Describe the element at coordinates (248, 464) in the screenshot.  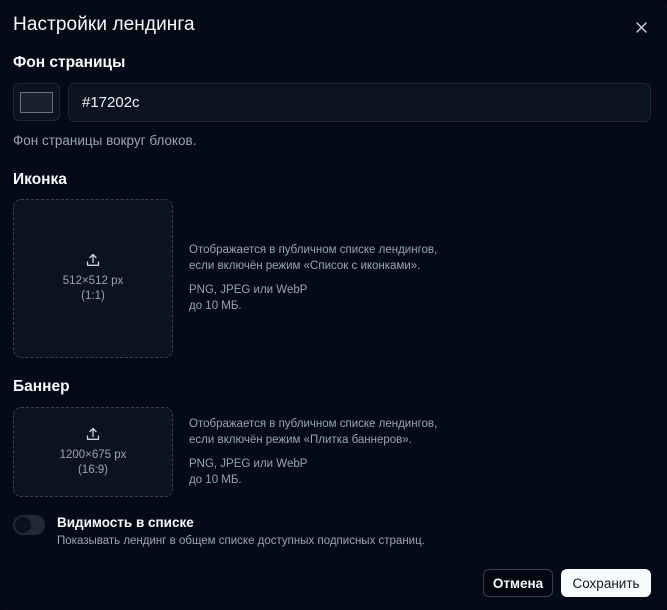
I see `banner-formats: PNG, JPEG или WebP` at that location.